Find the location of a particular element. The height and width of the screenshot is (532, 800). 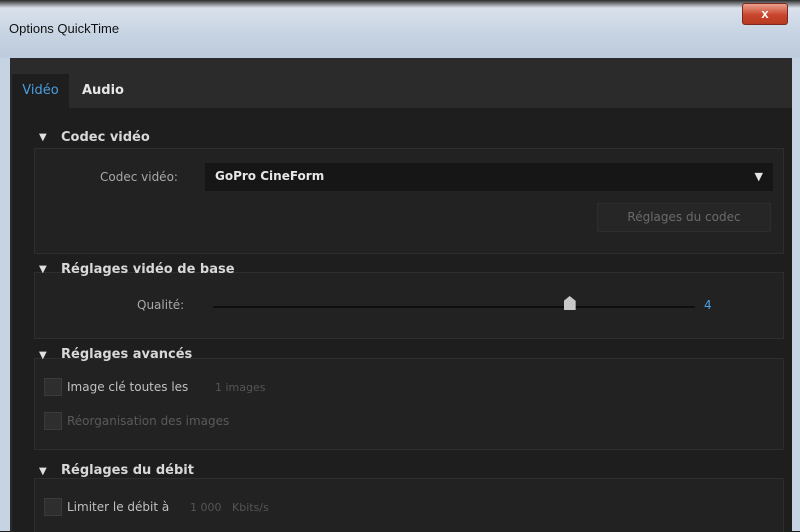

keyframe-checkbox is located at coordinates (53, 387).